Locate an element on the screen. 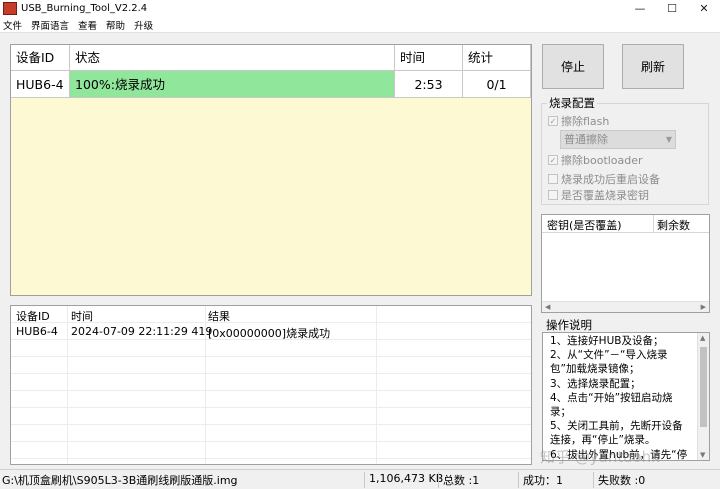  status-cell: 100%:烧录成功 is located at coordinates (232, 84).